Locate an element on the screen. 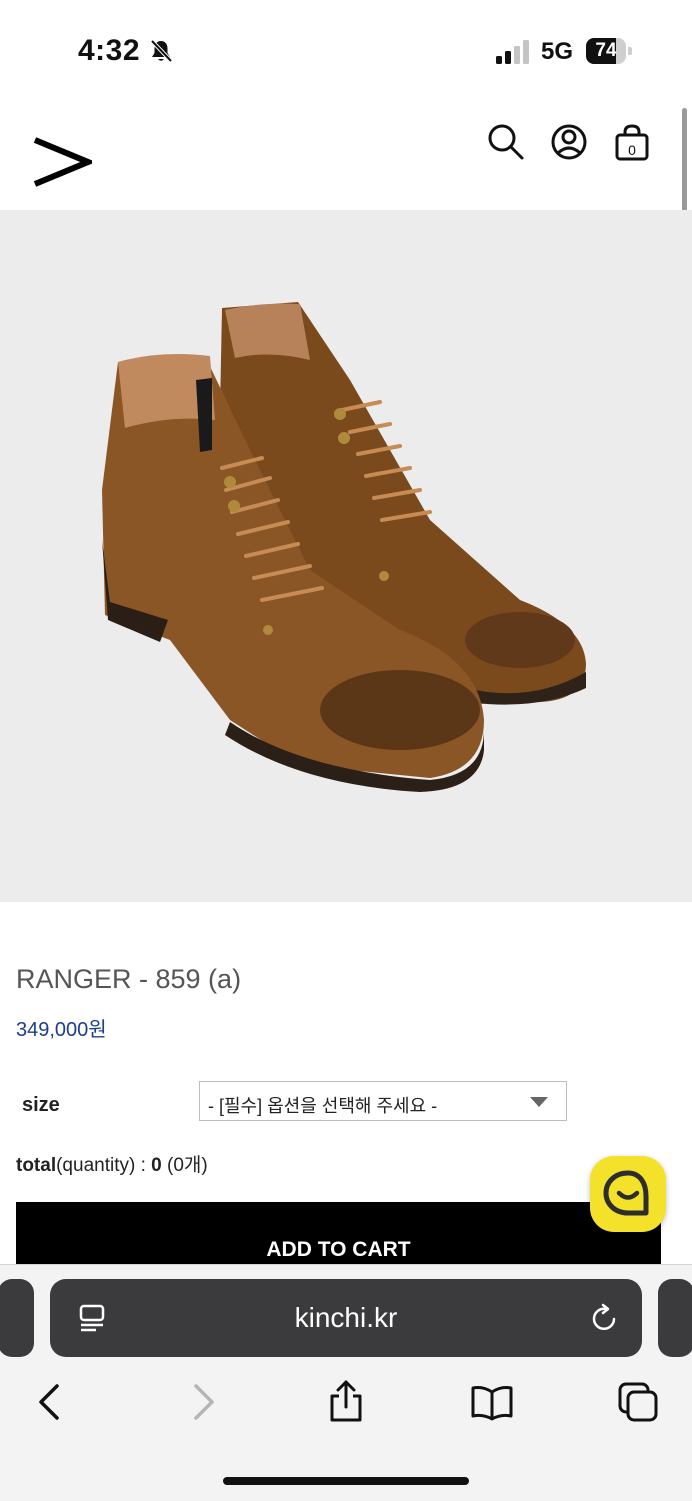 The height and width of the screenshot is (1501, 692). previous-tab is located at coordinates (17, 1318).